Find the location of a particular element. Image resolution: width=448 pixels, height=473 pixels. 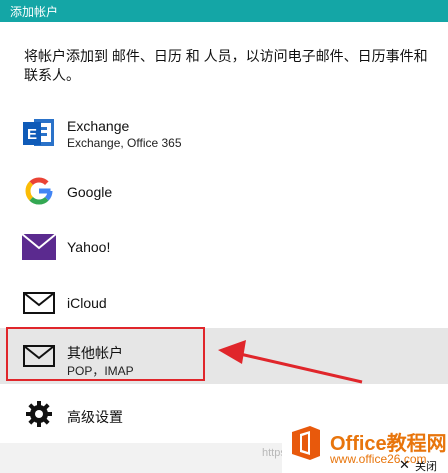

account-name: Yahoo! is located at coordinates (89, 247).